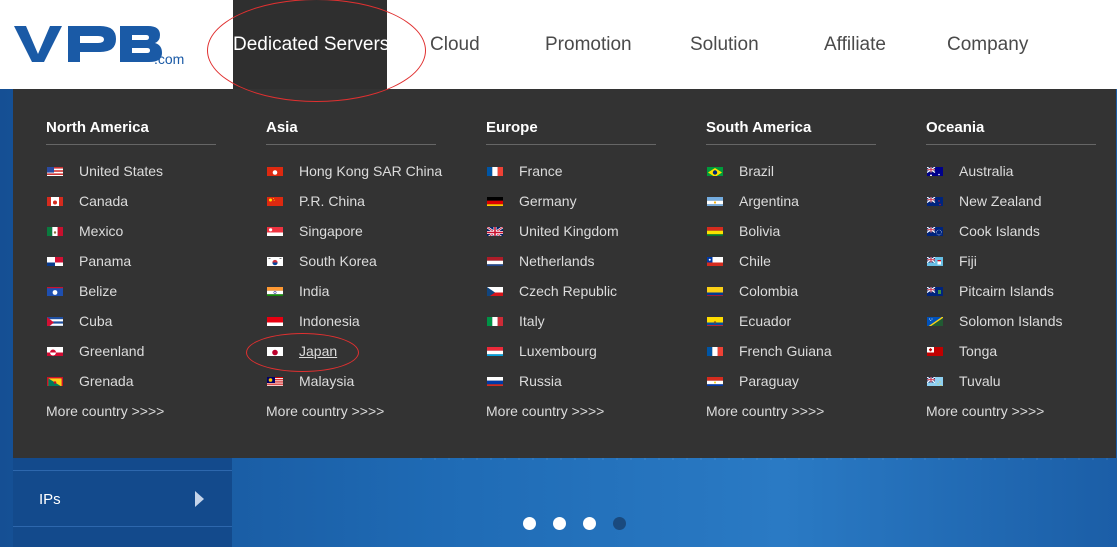 This screenshot has width=1117, height=547. Describe the element at coordinates (806, 261) in the screenshot. I see `country-link-chile: Chile` at that location.